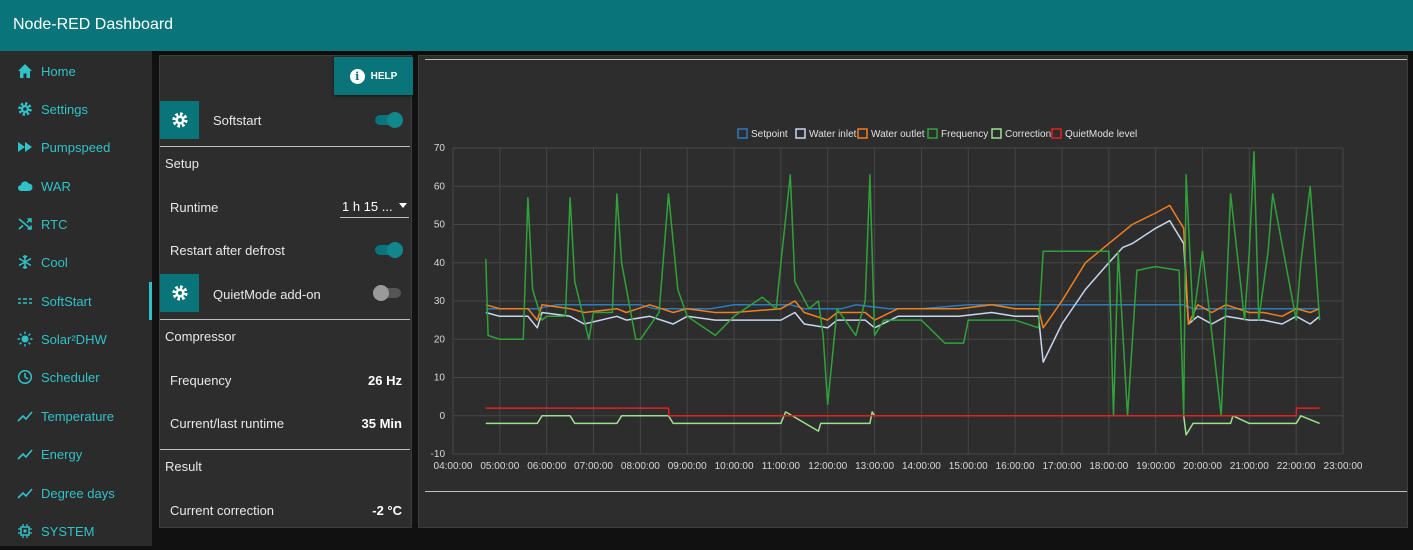 The image size is (1413, 550). I want to click on sidebar-item-label: Pumpspeed, so click(76, 147).